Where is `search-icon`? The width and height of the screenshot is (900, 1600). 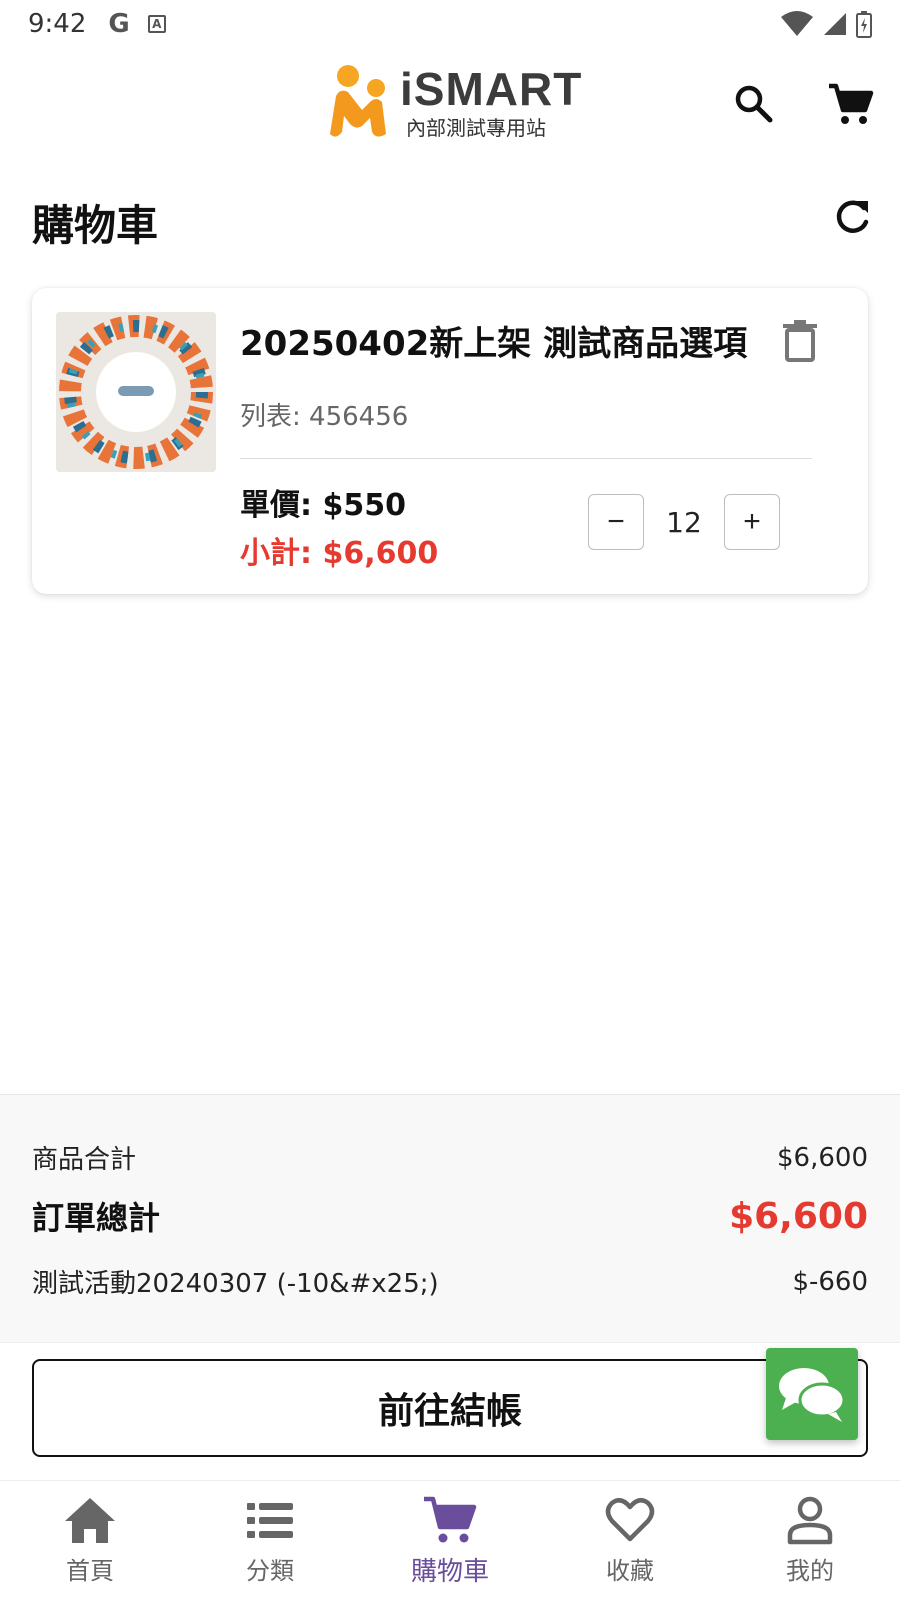 search-icon is located at coordinates (754, 104).